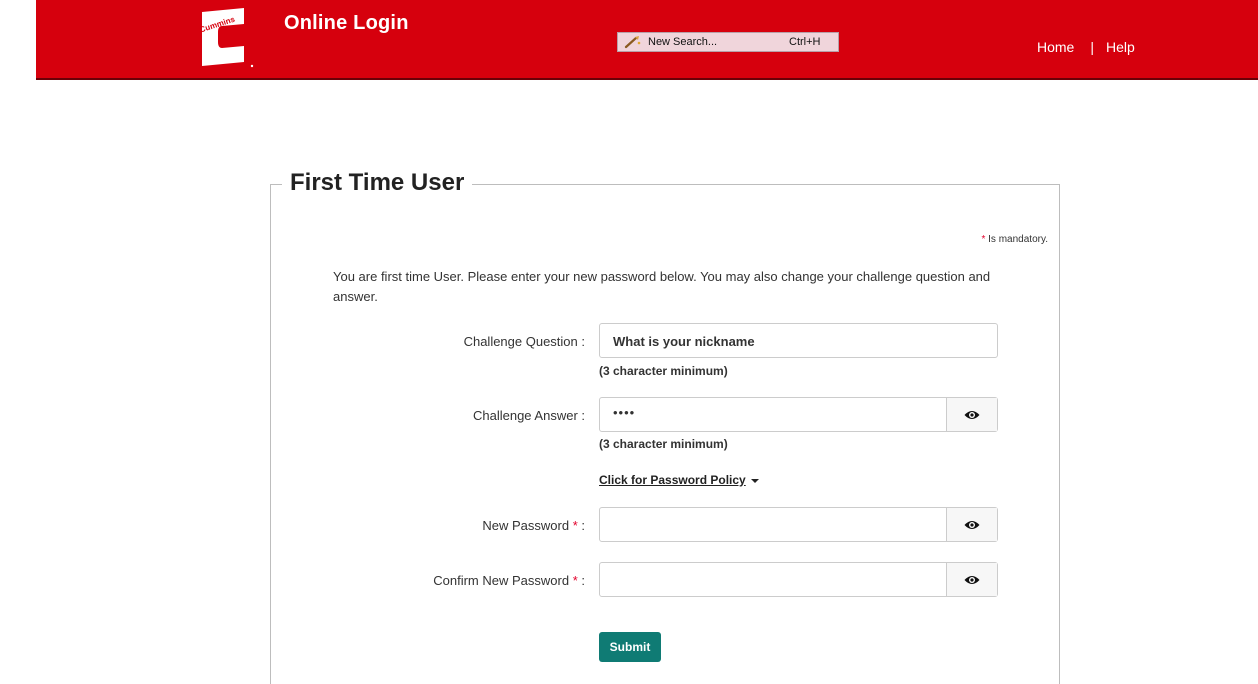  Describe the element at coordinates (663, 371) in the screenshot. I see `challenge-question-hint: (3 character minimum)` at that location.